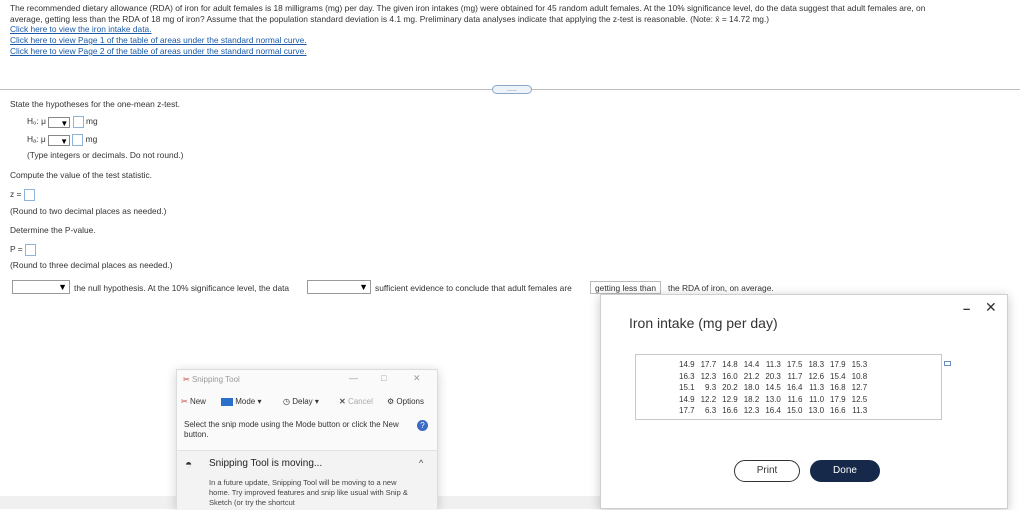 The image size is (1024, 510). I want to click on options-button: ⚙ Options, so click(405, 401).